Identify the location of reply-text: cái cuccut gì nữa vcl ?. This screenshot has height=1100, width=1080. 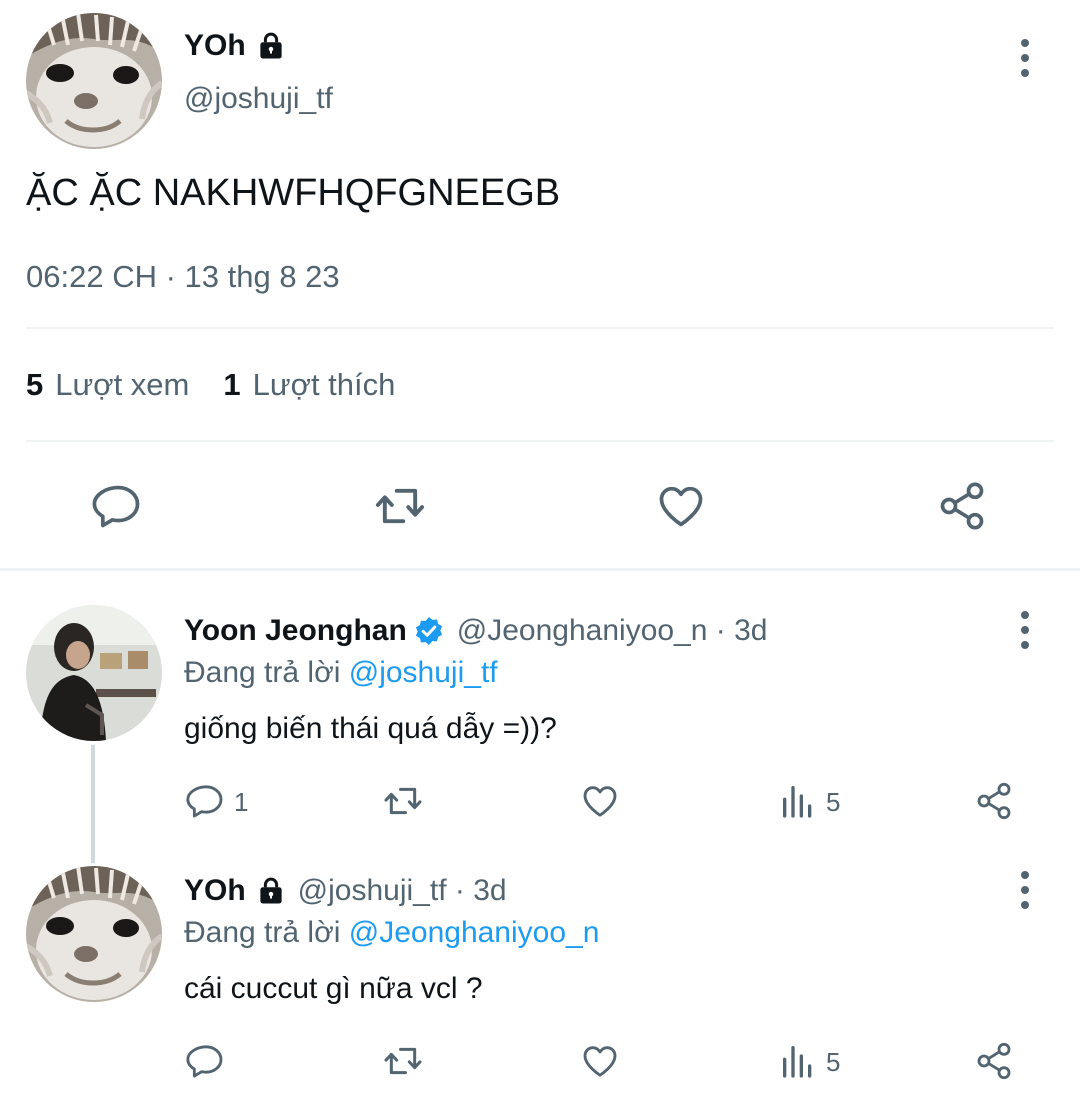
(333, 988).